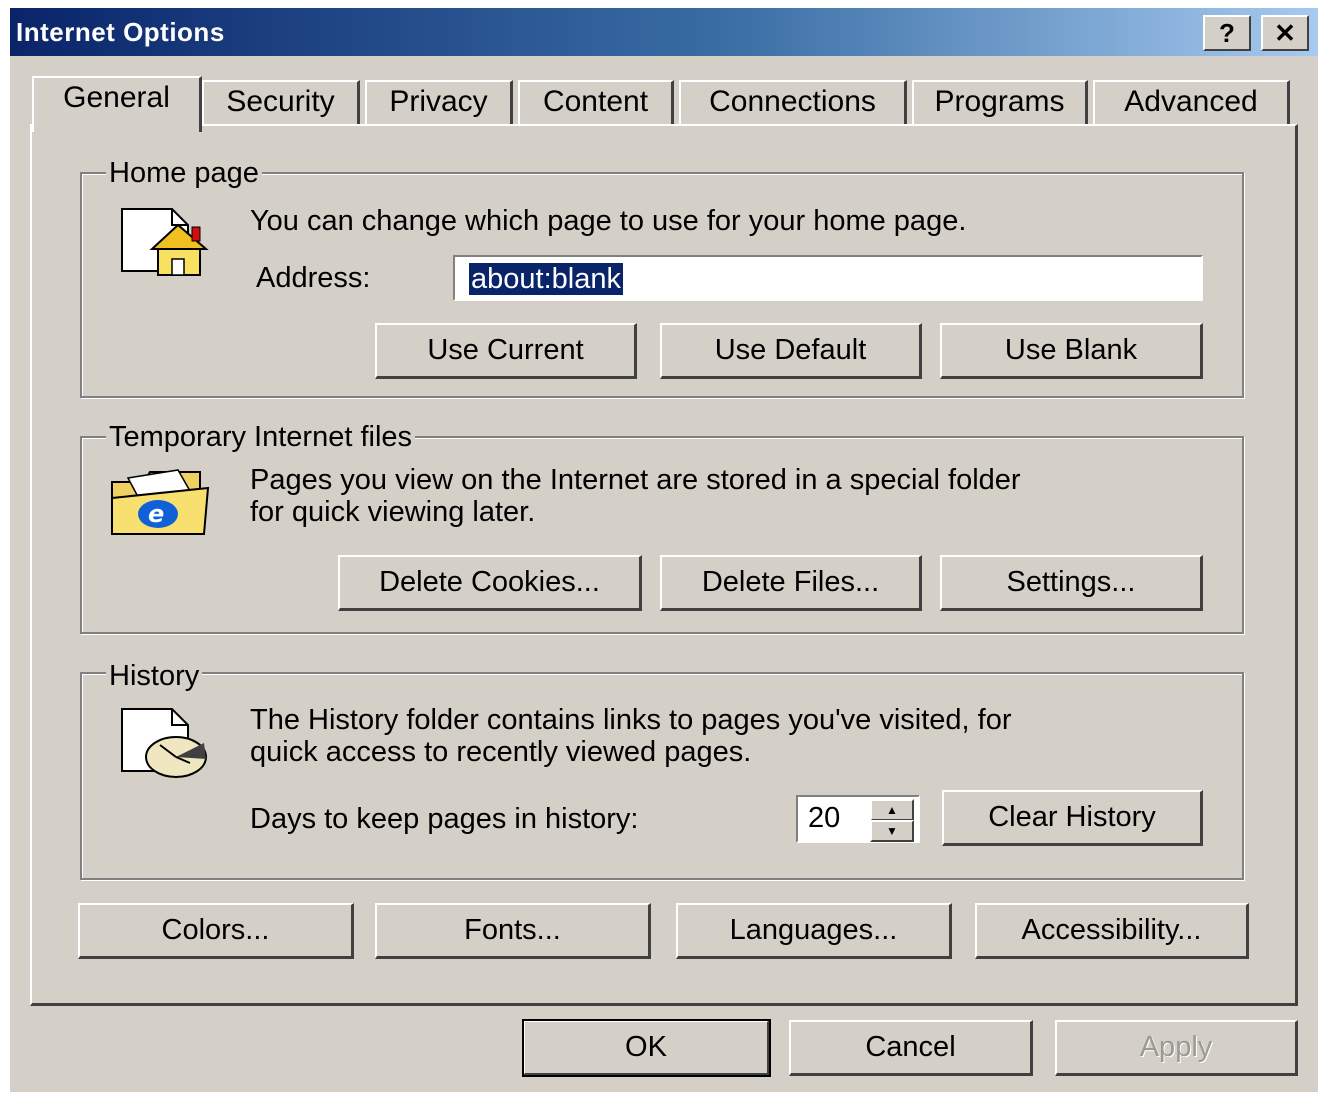 The width and height of the screenshot is (1321, 1095). Describe the element at coordinates (1071, 351) in the screenshot. I see `use-blank-button: Use Blank` at that location.